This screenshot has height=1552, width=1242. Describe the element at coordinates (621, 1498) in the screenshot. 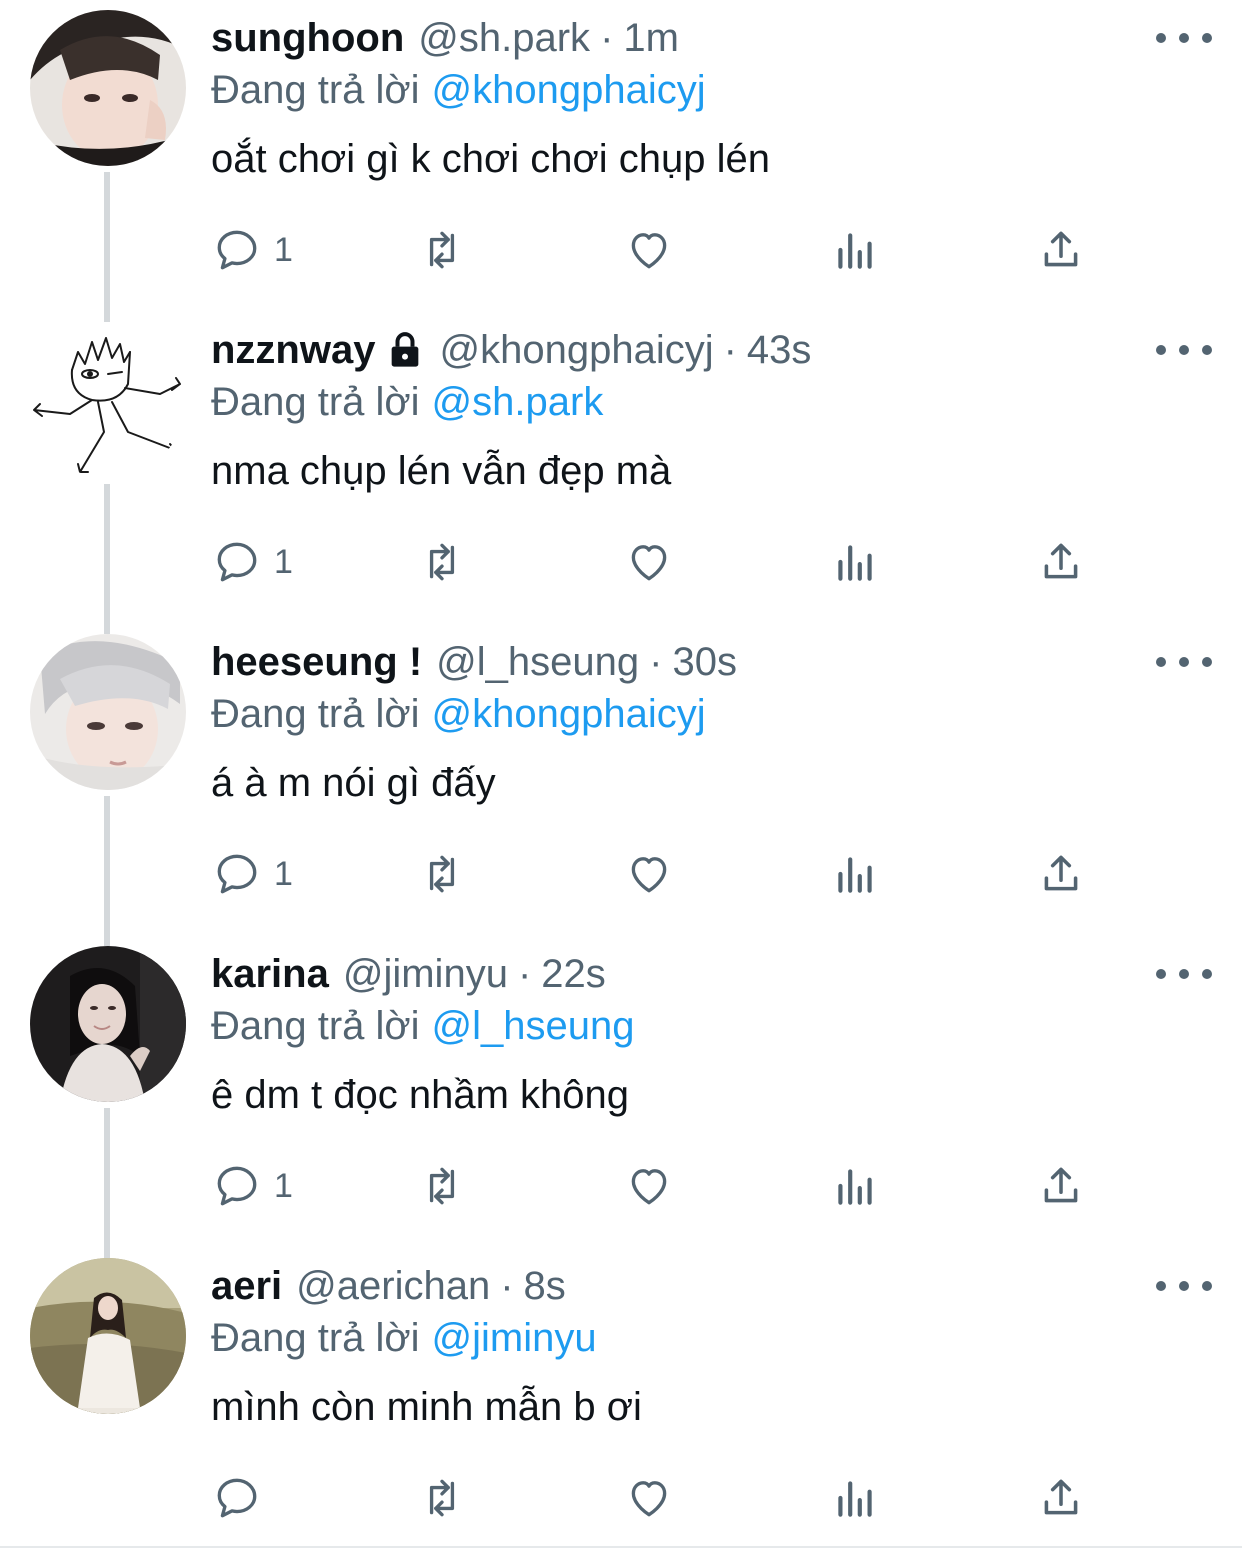

I see `action-bar` at that location.